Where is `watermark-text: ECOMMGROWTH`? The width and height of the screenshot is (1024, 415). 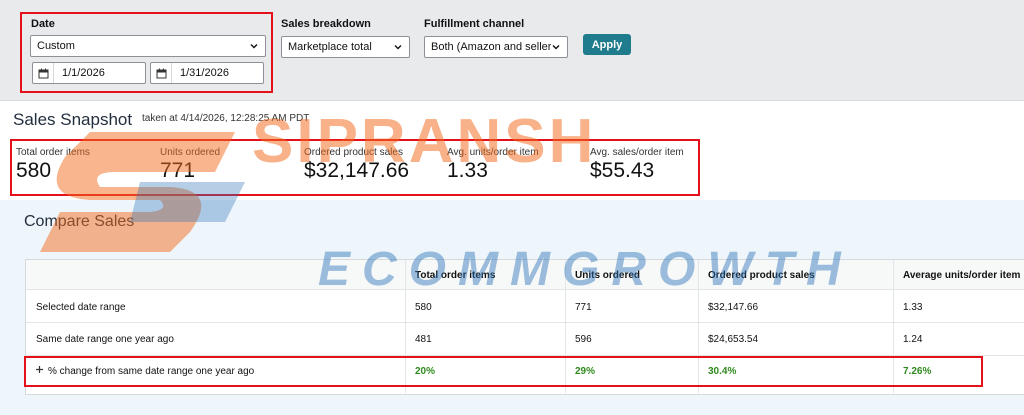 watermark-text: ECOMMGROWTH is located at coordinates (585, 269).